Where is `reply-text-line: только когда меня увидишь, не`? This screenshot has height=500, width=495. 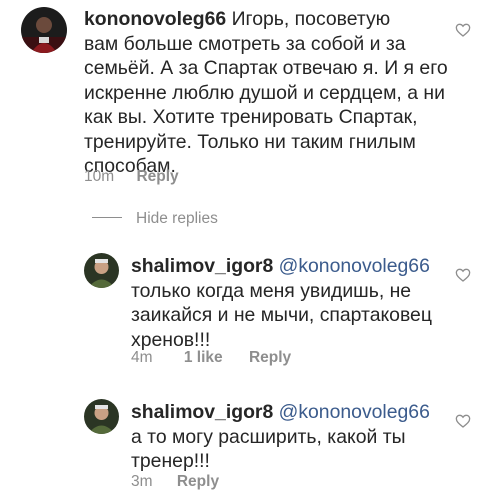
reply-text-line: только когда меня увидишь, не is located at coordinates (271, 290).